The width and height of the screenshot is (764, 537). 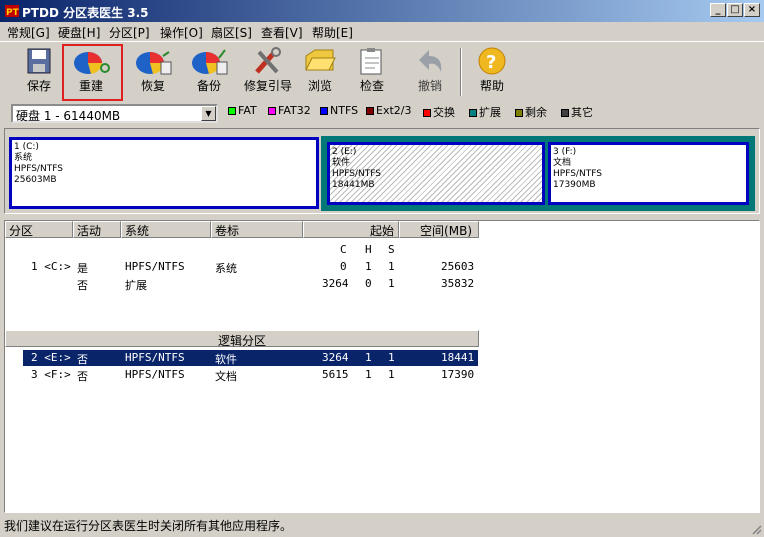 What do you see at coordinates (582, 112) in the screenshot?
I see `legend-label: 其它` at bounding box center [582, 112].